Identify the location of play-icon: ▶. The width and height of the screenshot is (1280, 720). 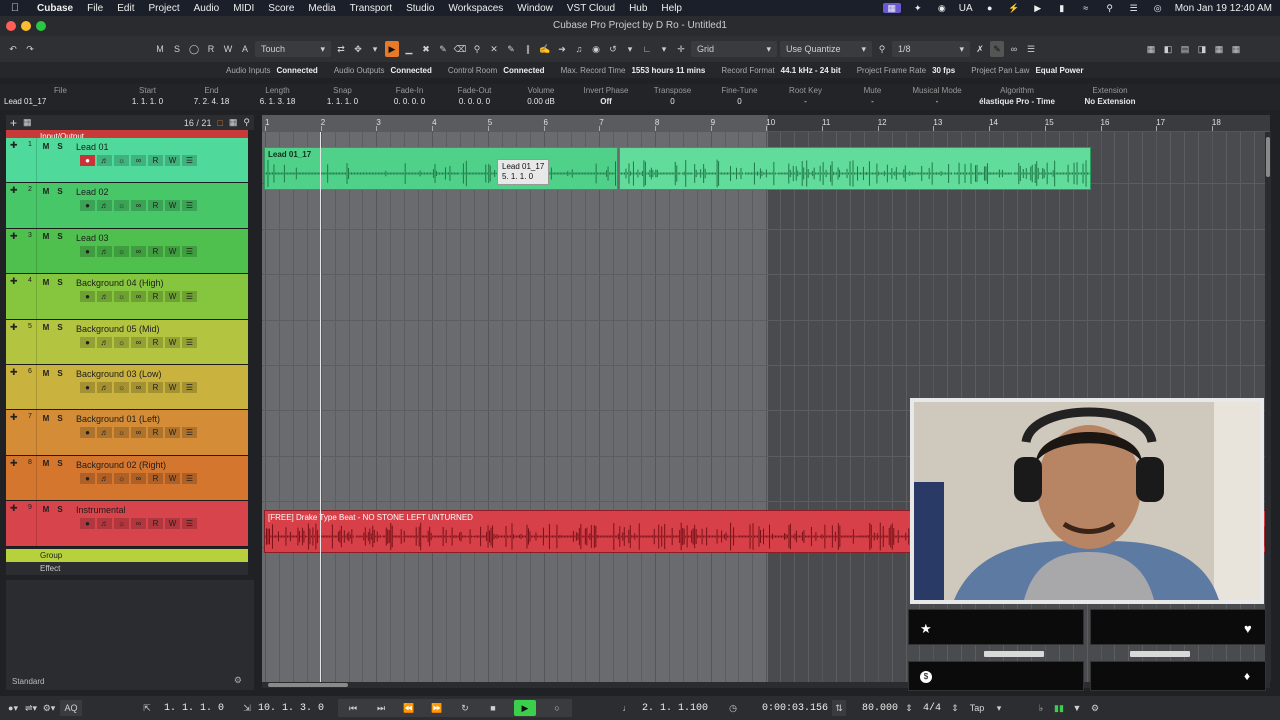
(525, 708).